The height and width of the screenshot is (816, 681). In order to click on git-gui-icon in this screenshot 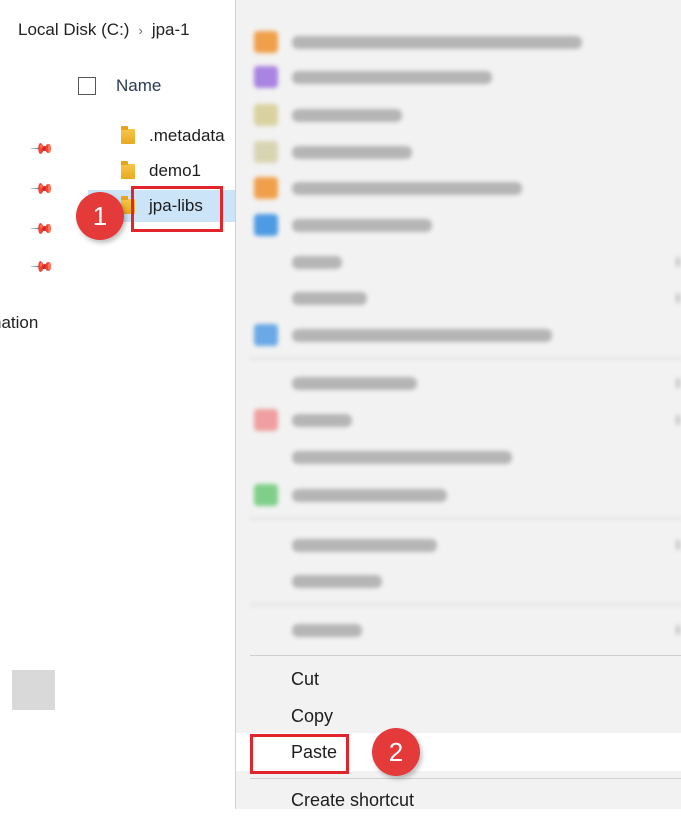, I will do `click(266, 115)`.